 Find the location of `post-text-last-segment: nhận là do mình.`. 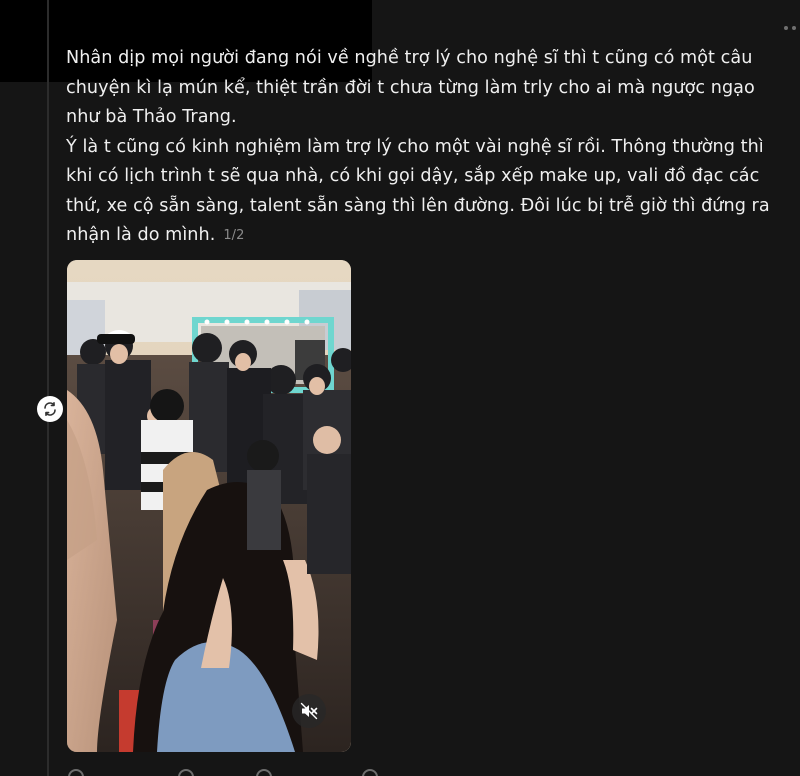

post-text-last-segment: nhận là do mình. is located at coordinates (141, 235).